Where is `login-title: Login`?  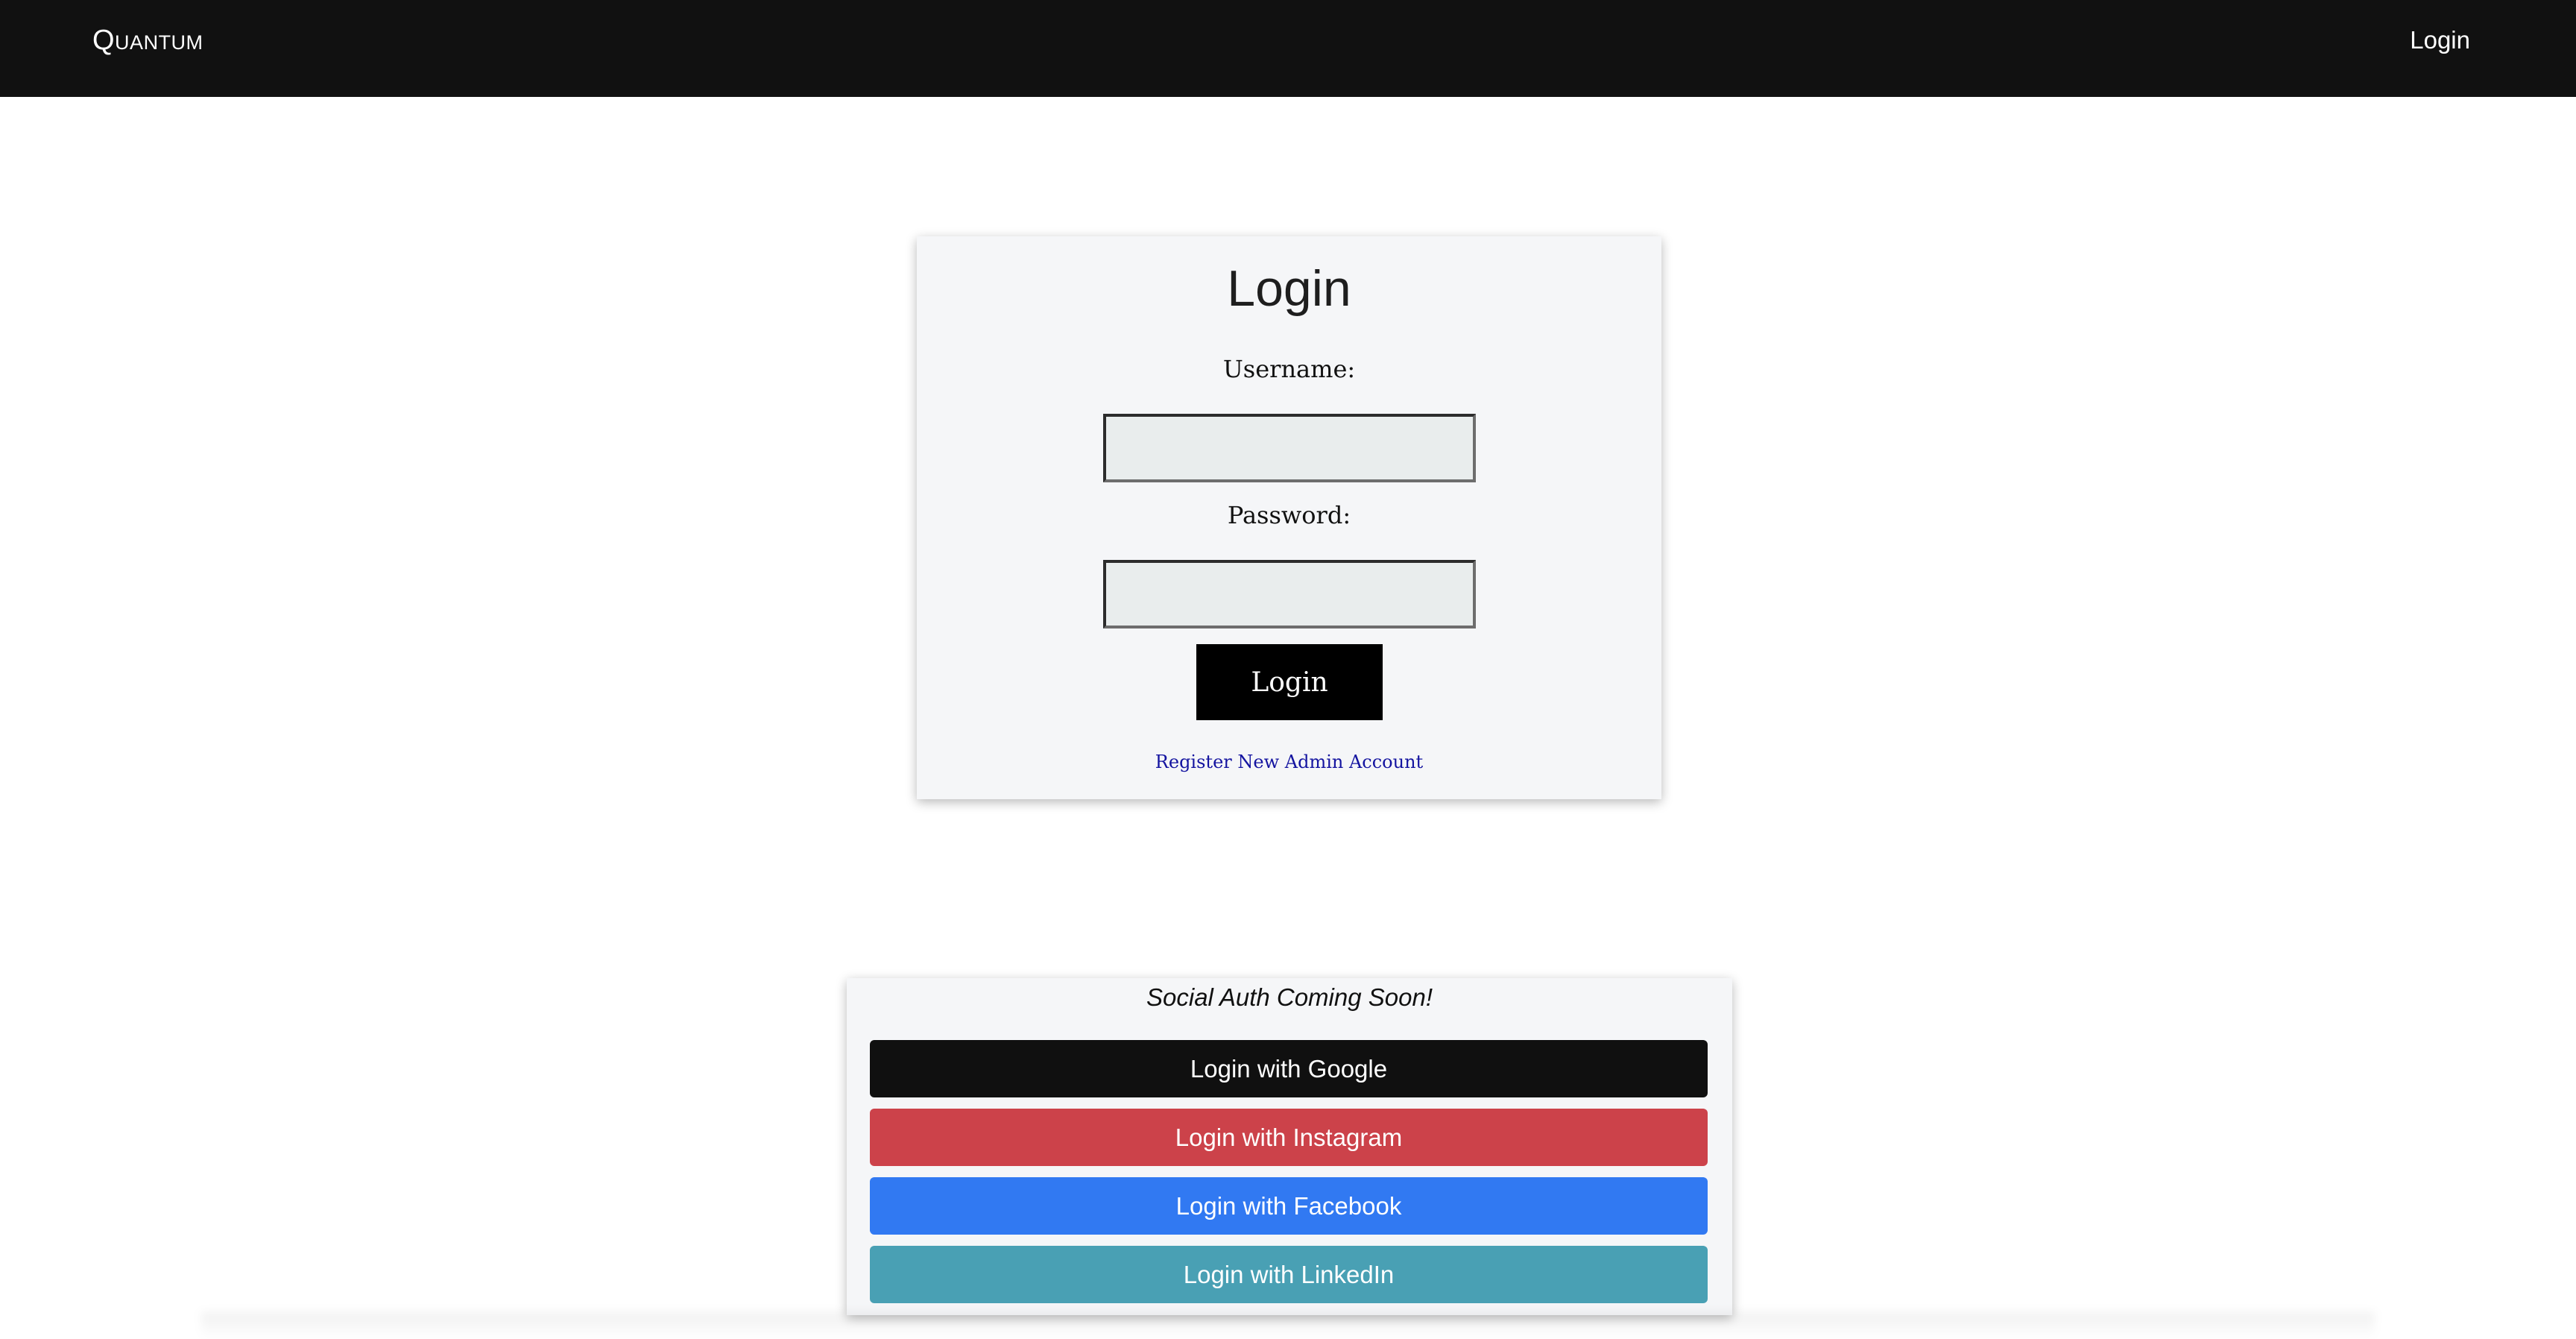 login-title: Login is located at coordinates (1289, 288).